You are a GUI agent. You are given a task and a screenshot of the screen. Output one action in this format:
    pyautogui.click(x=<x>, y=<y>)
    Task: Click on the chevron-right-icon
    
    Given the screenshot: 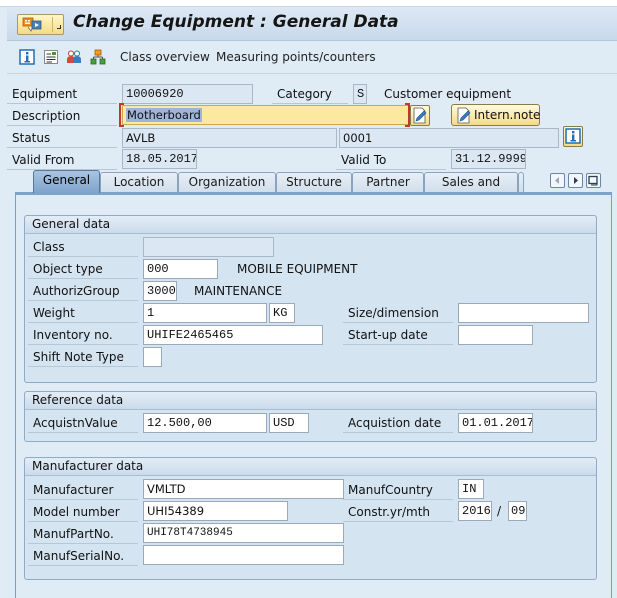 What is the action you would take?
    pyautogui.click(x=576, y=180)
    